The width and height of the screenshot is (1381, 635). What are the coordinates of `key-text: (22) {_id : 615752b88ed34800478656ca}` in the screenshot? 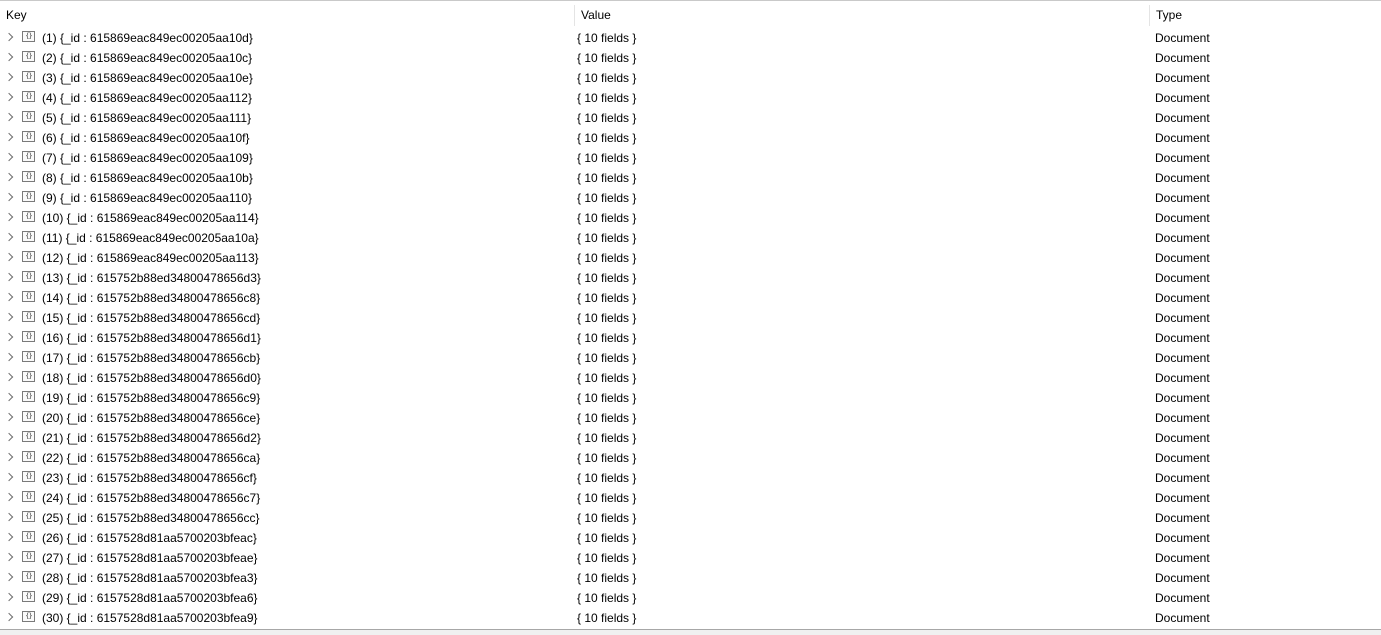 It's located at (151, 458).